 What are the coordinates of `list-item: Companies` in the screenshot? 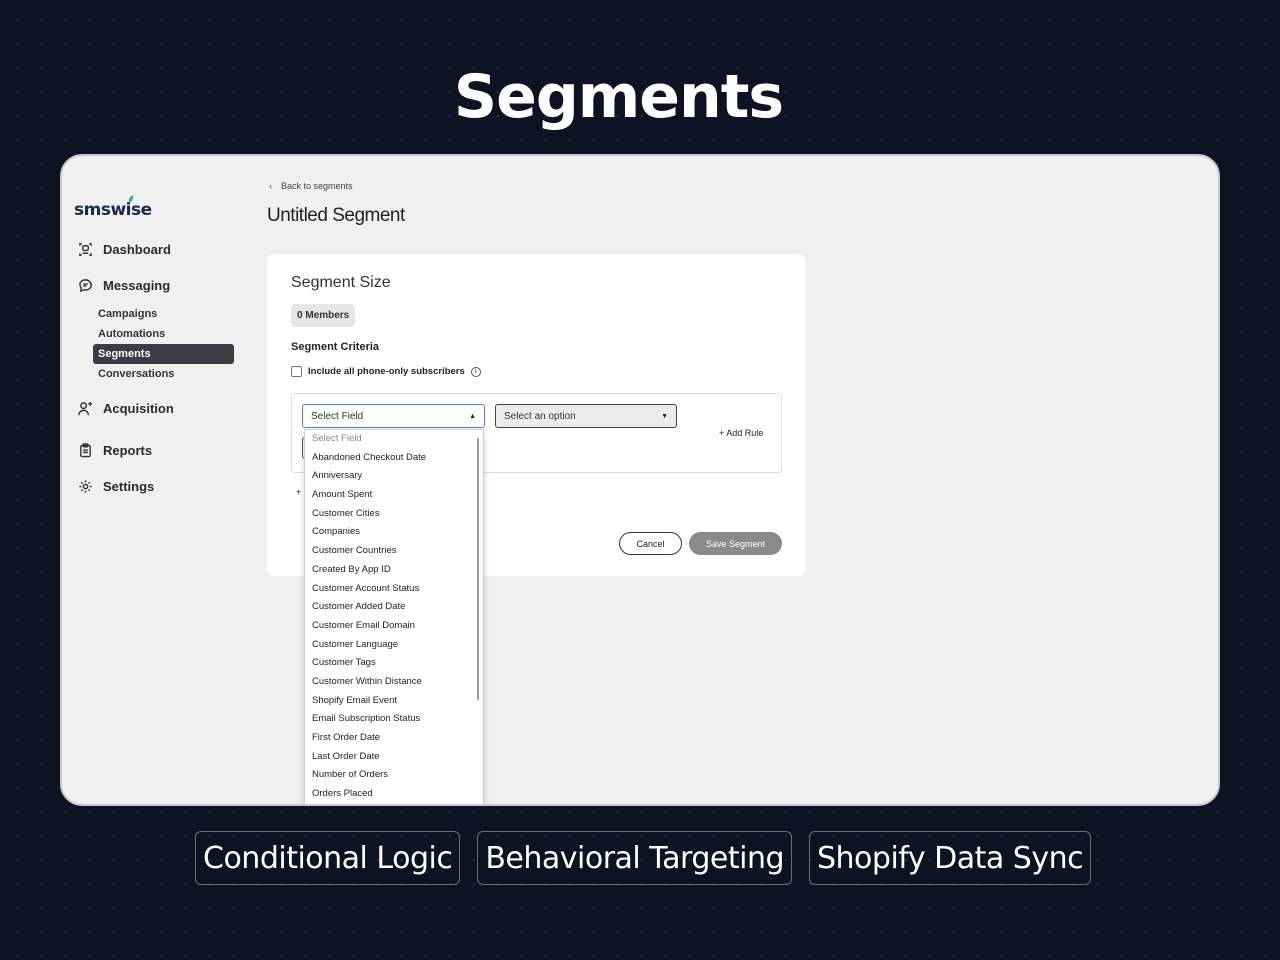 It's located at (394, 532).